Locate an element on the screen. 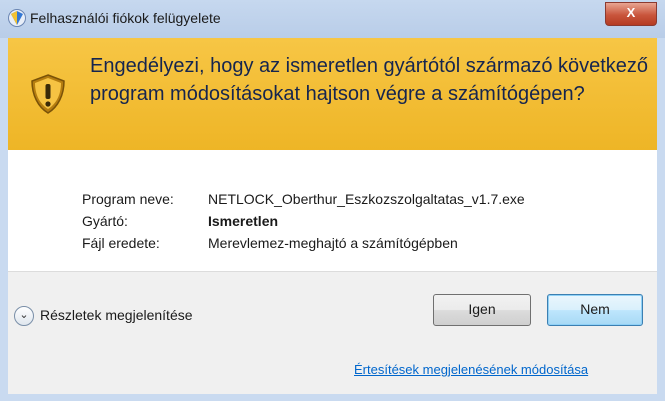 The image size is (665, 401). window-title: Felhasználói fiókok felügyelete is located at coordinates (125, 18).